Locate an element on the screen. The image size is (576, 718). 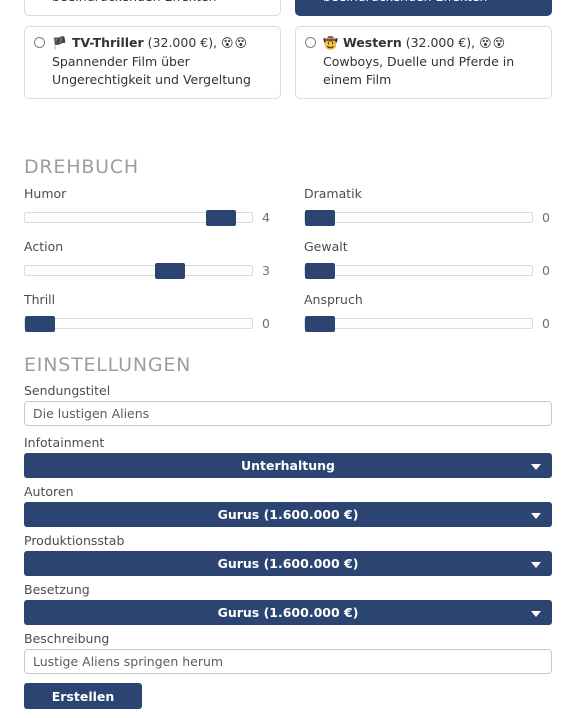
slider-thumb-humor is located at coordinates (221, 218).